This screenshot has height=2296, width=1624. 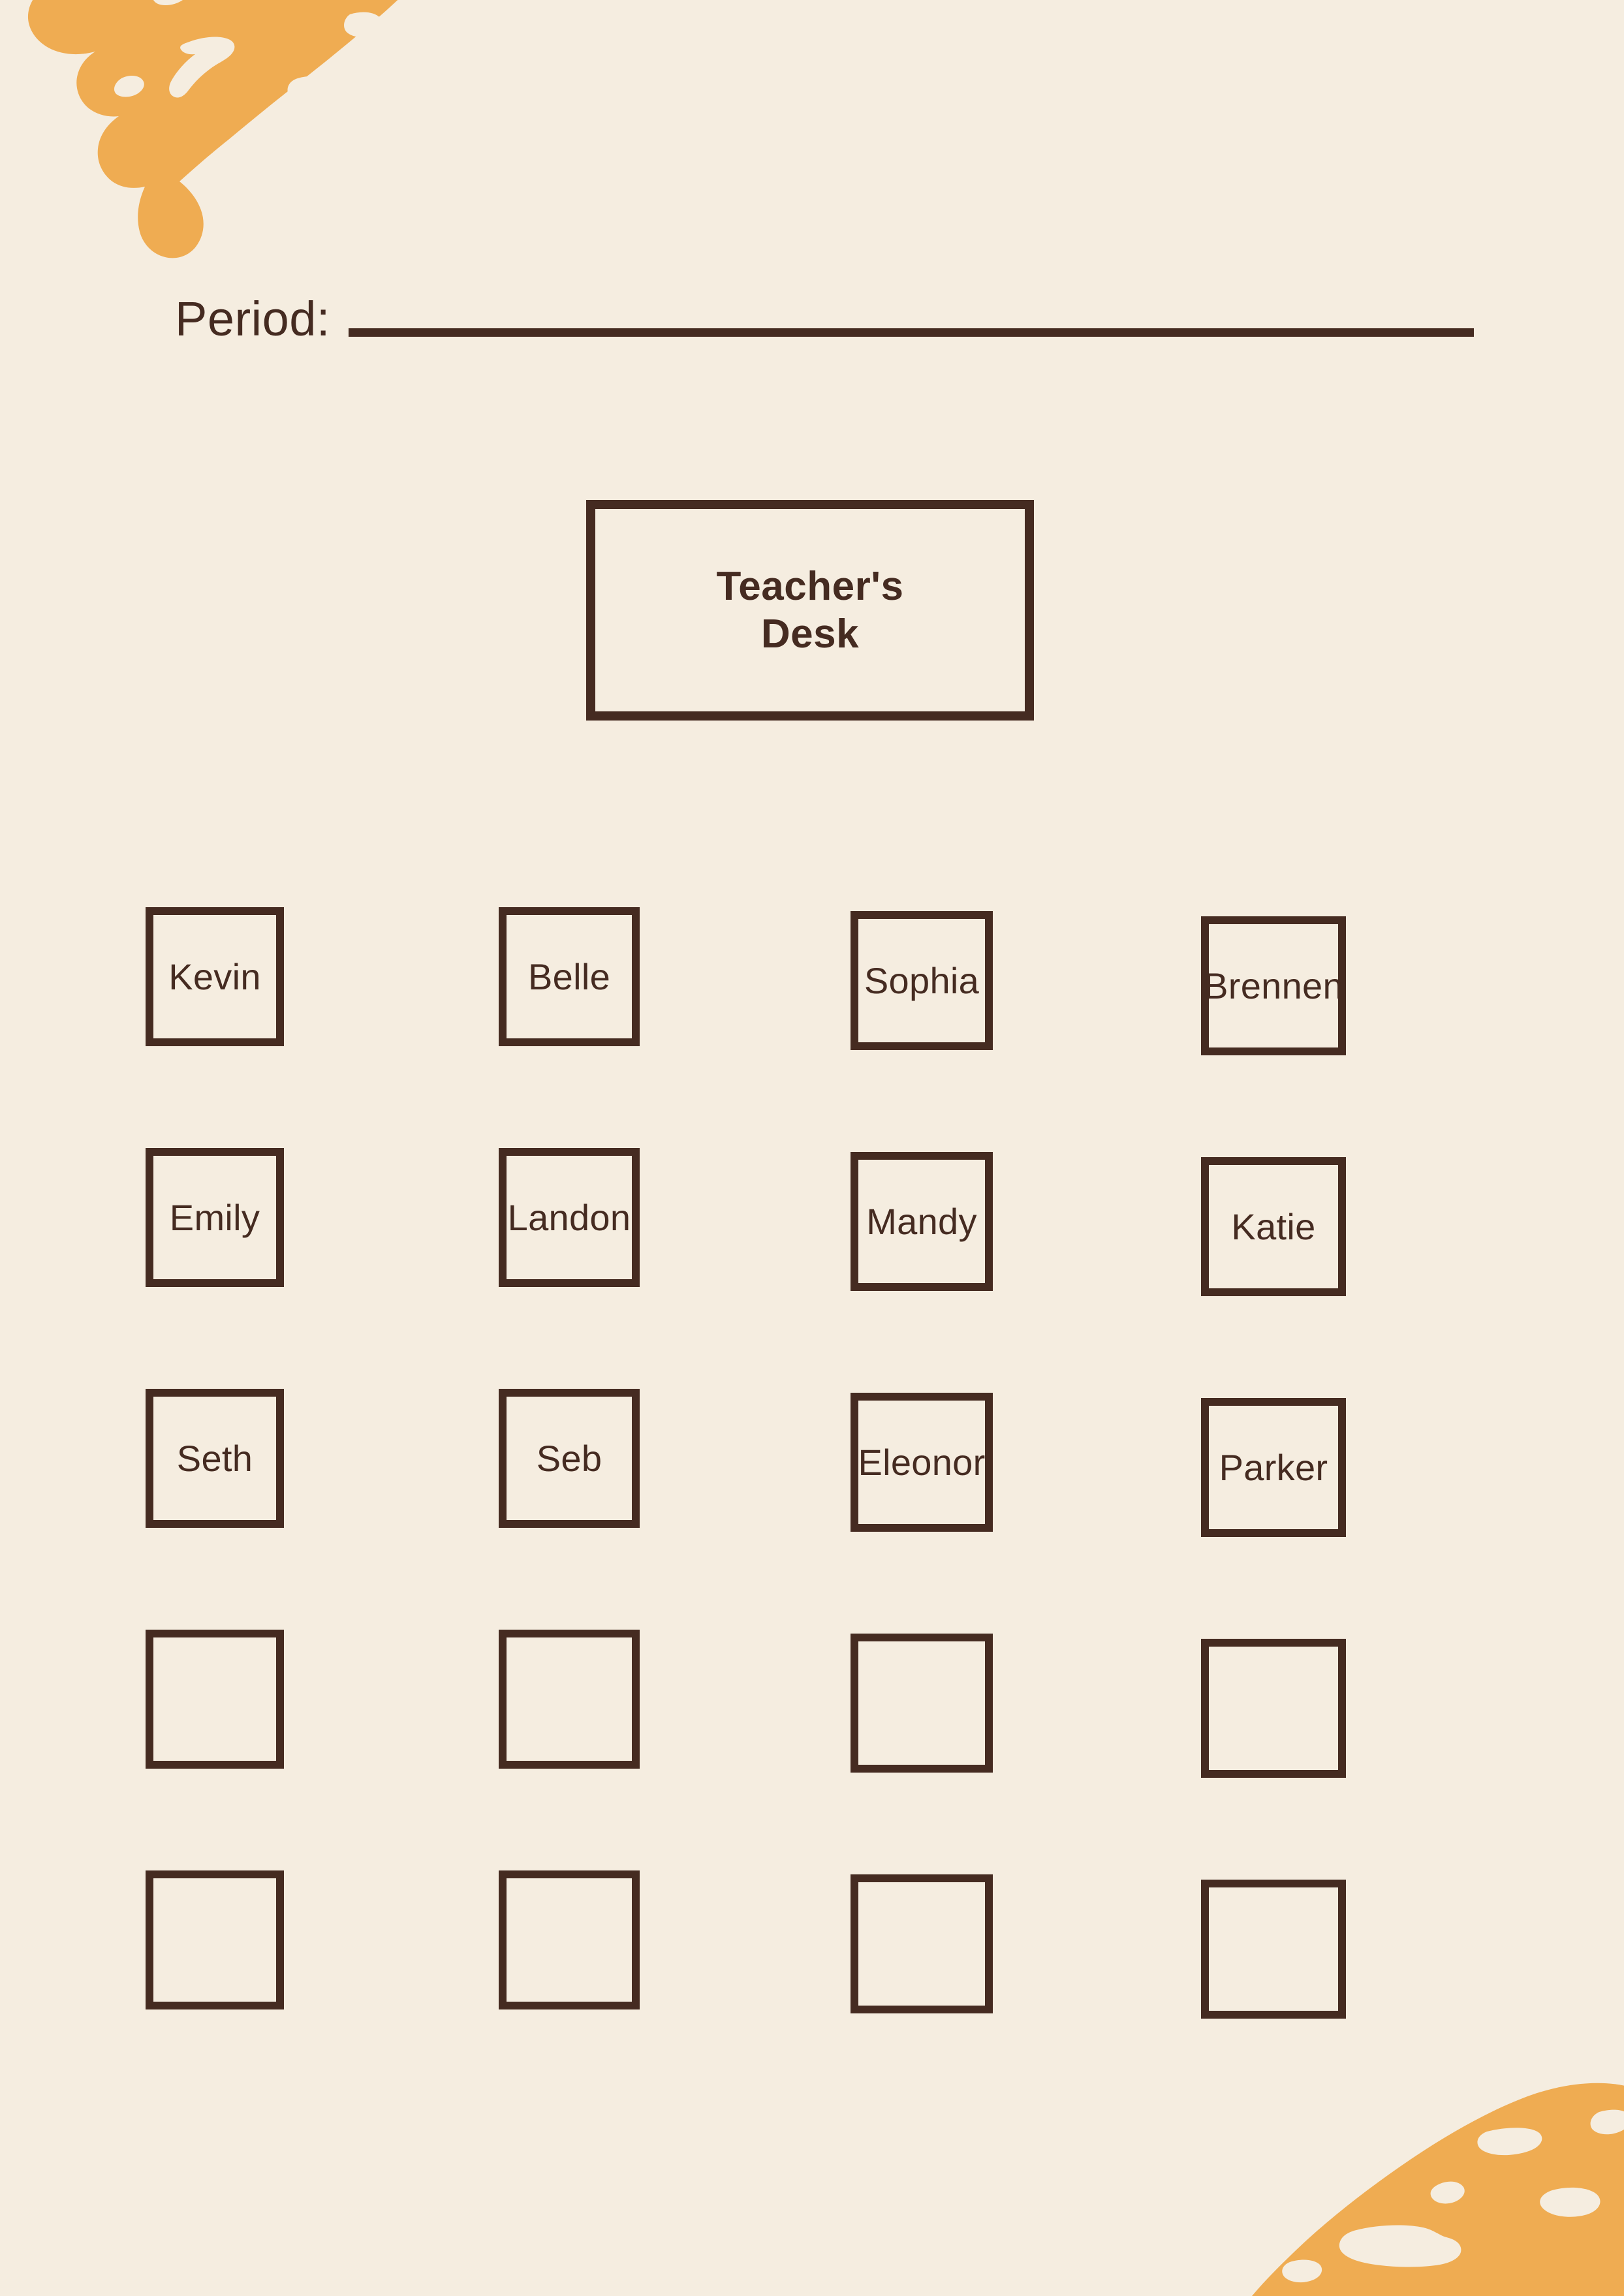 I want to click on student-desk-mandy: Mandy, so click(x=922, y=1221).